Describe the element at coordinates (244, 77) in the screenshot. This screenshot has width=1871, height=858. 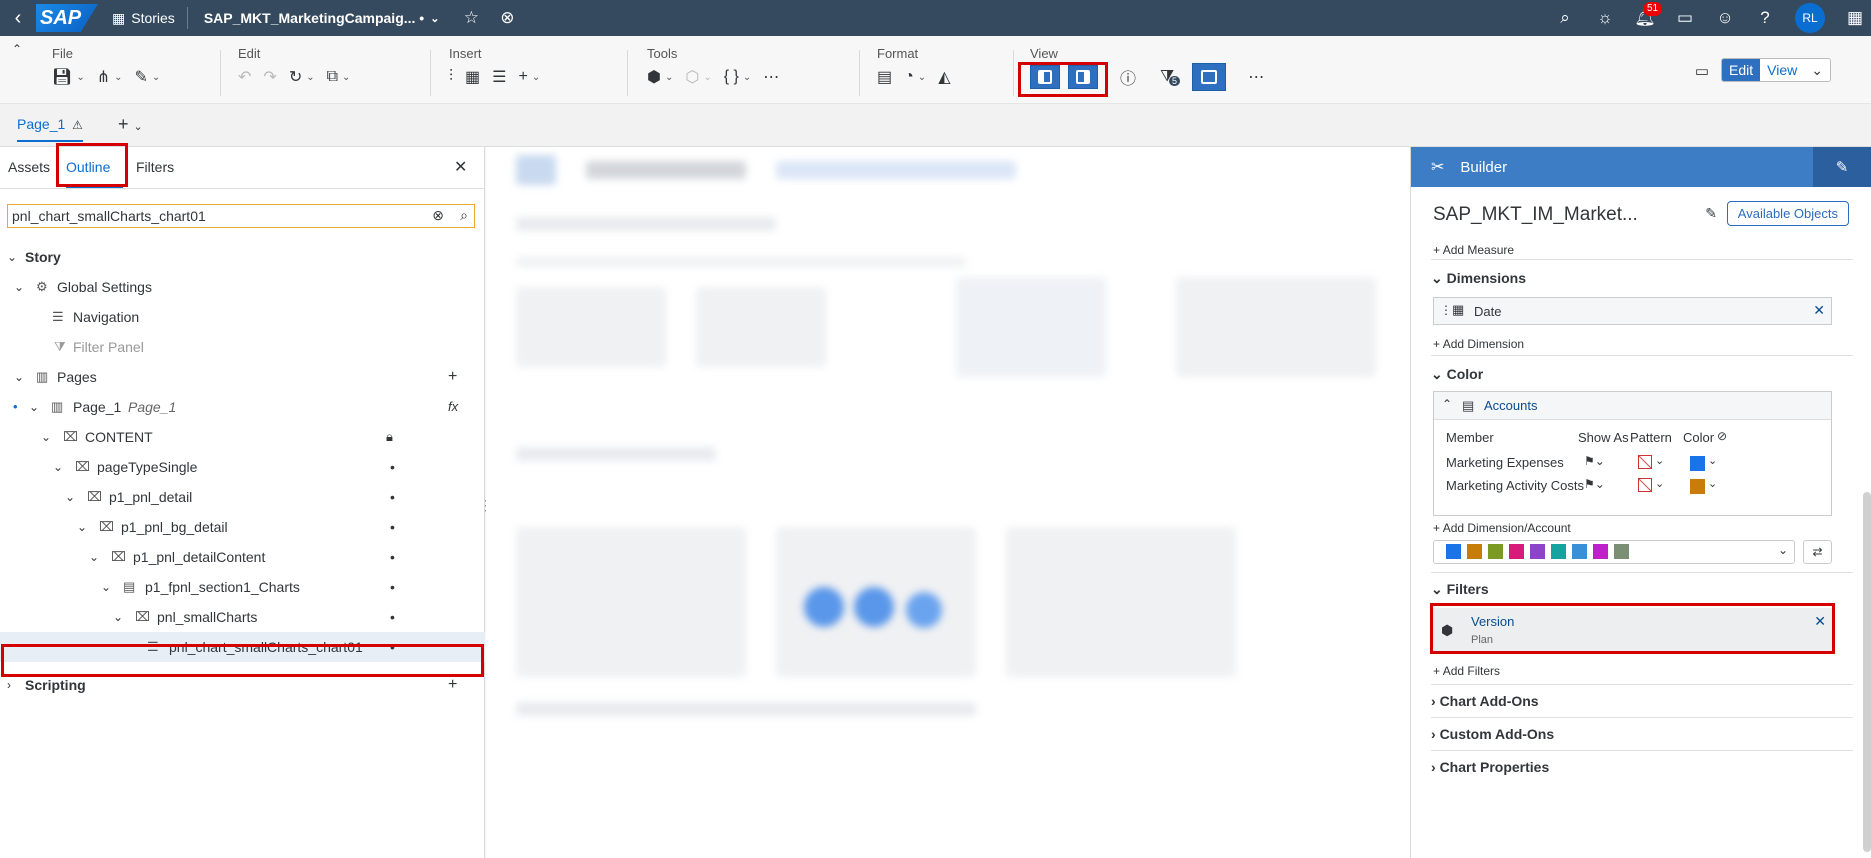
I see `undo-icon: ↶` at that location.